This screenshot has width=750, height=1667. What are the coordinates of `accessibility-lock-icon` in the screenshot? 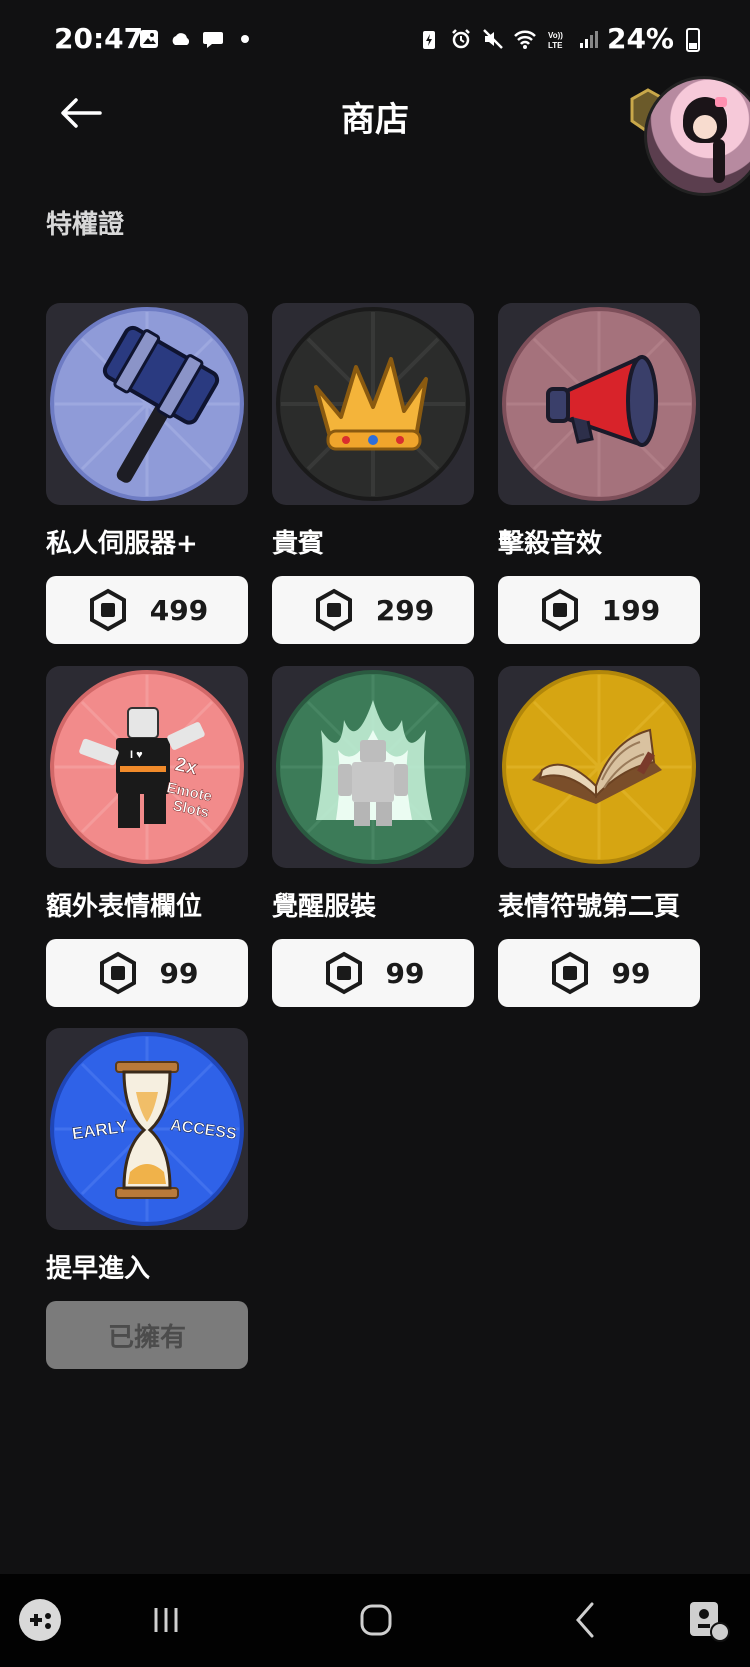 It's located at (708, 1620).